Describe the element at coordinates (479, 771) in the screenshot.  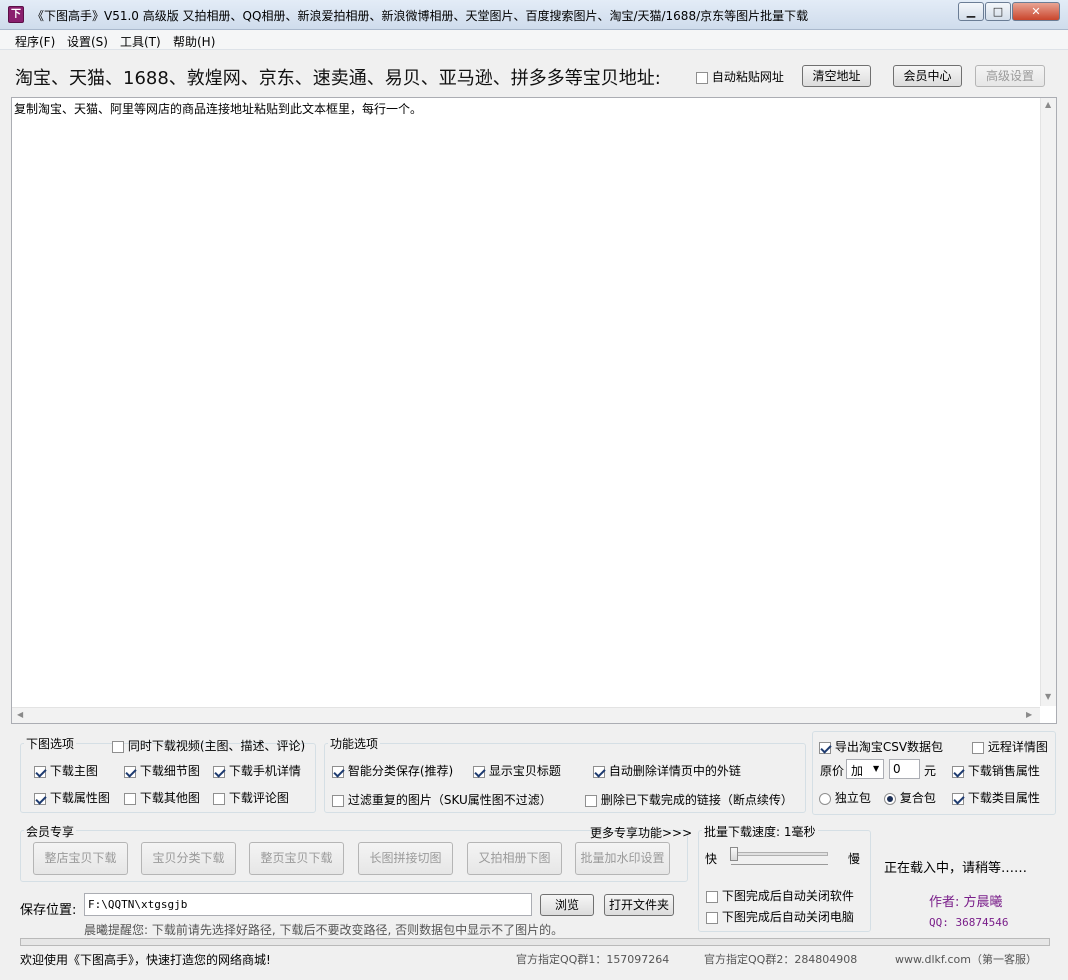
I see `show-title-checkbox` at that location.